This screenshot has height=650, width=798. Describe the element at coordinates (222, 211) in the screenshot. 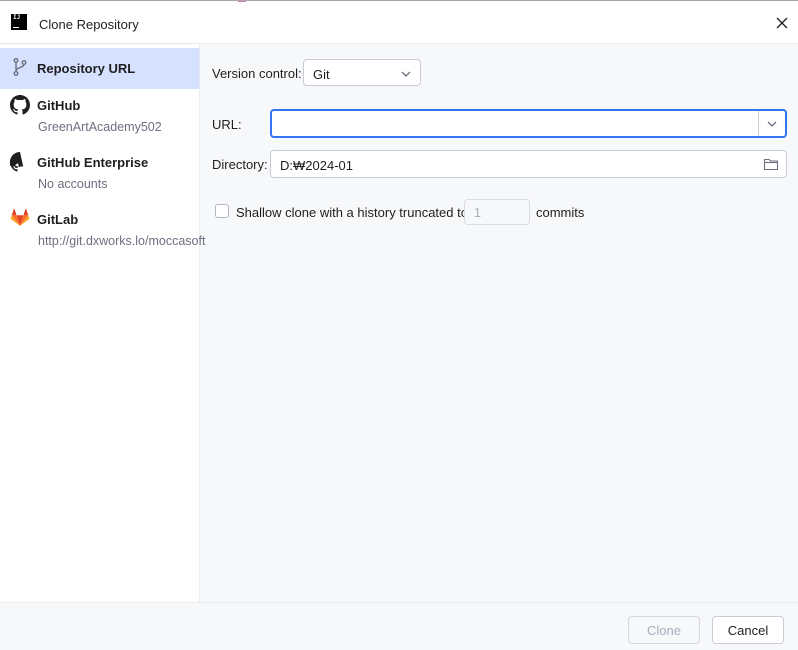

I see `shallow-clone-checkbox` at that location.